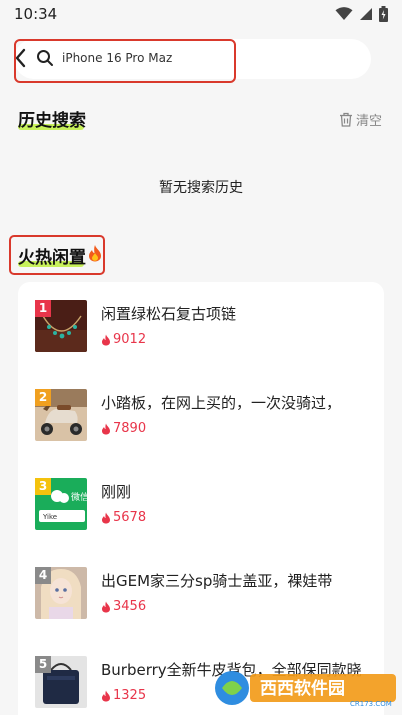 This screenshot has width=402, height=715. I want to click on status-bar: 10:34, so click(201, 14).